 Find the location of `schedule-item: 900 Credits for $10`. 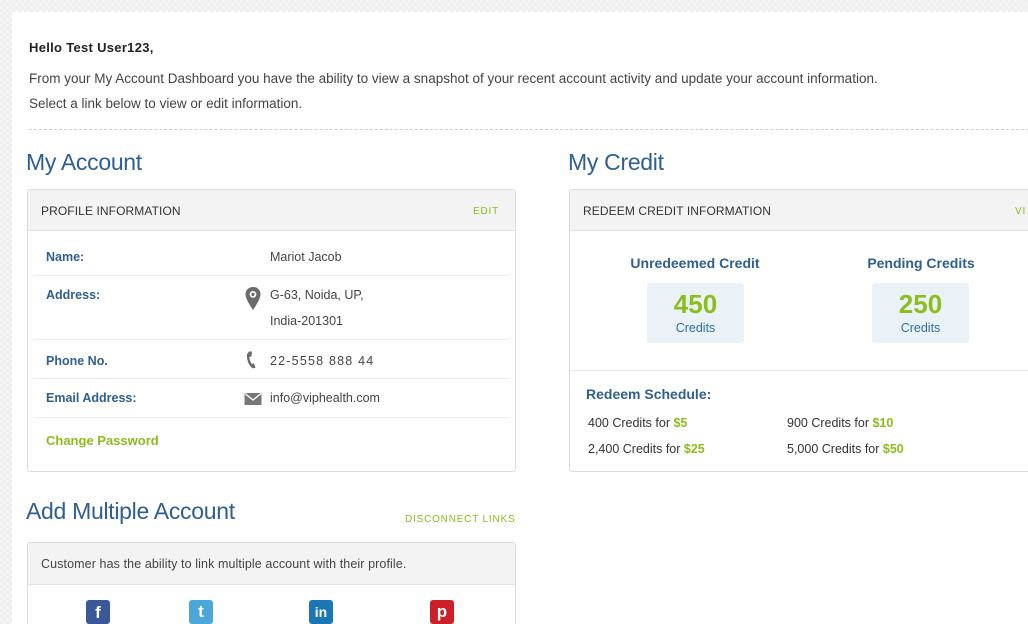

schedule-item: 900 Credits for $10 is located at coordinates (840, 423).